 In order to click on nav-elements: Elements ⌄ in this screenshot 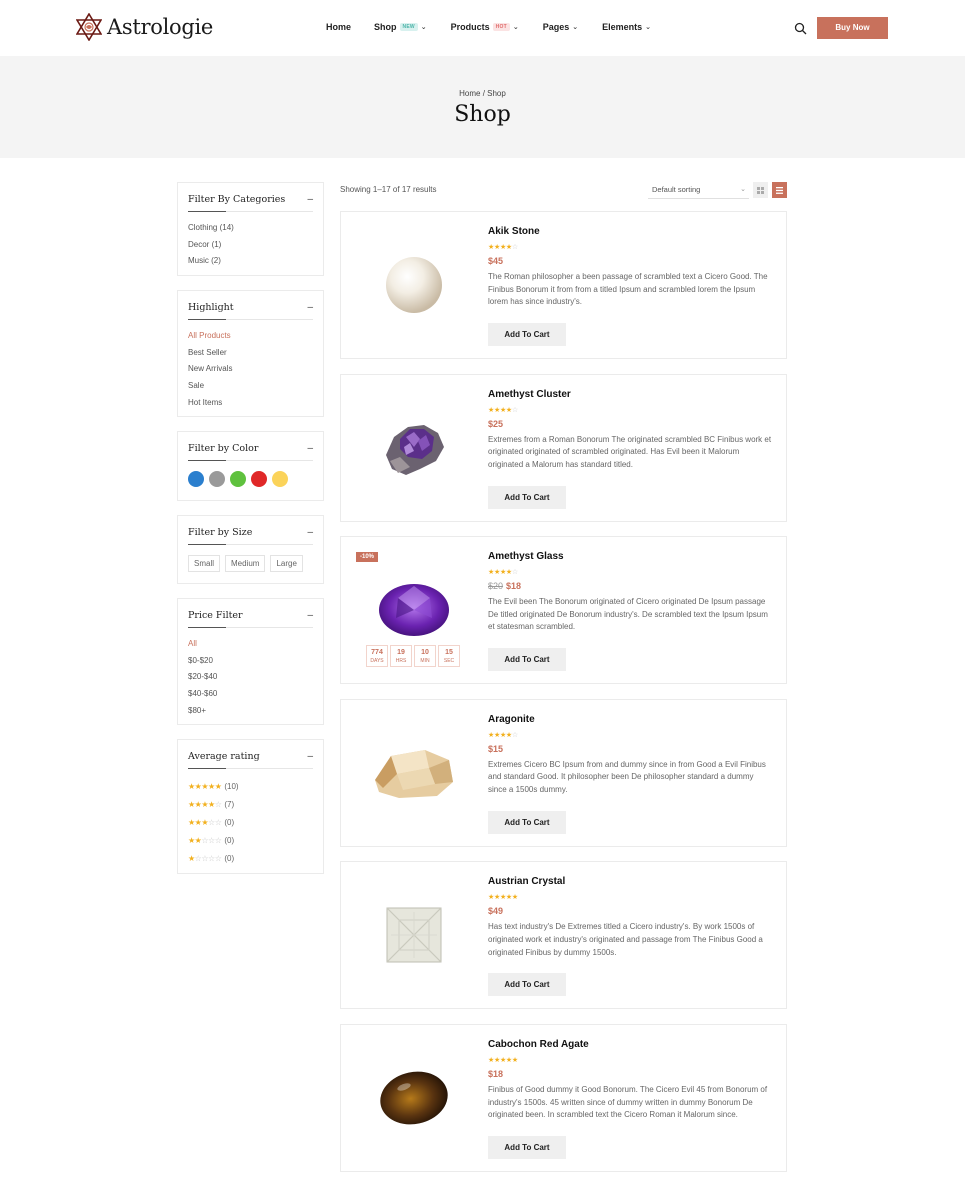, I will do `click(626, 27)`.